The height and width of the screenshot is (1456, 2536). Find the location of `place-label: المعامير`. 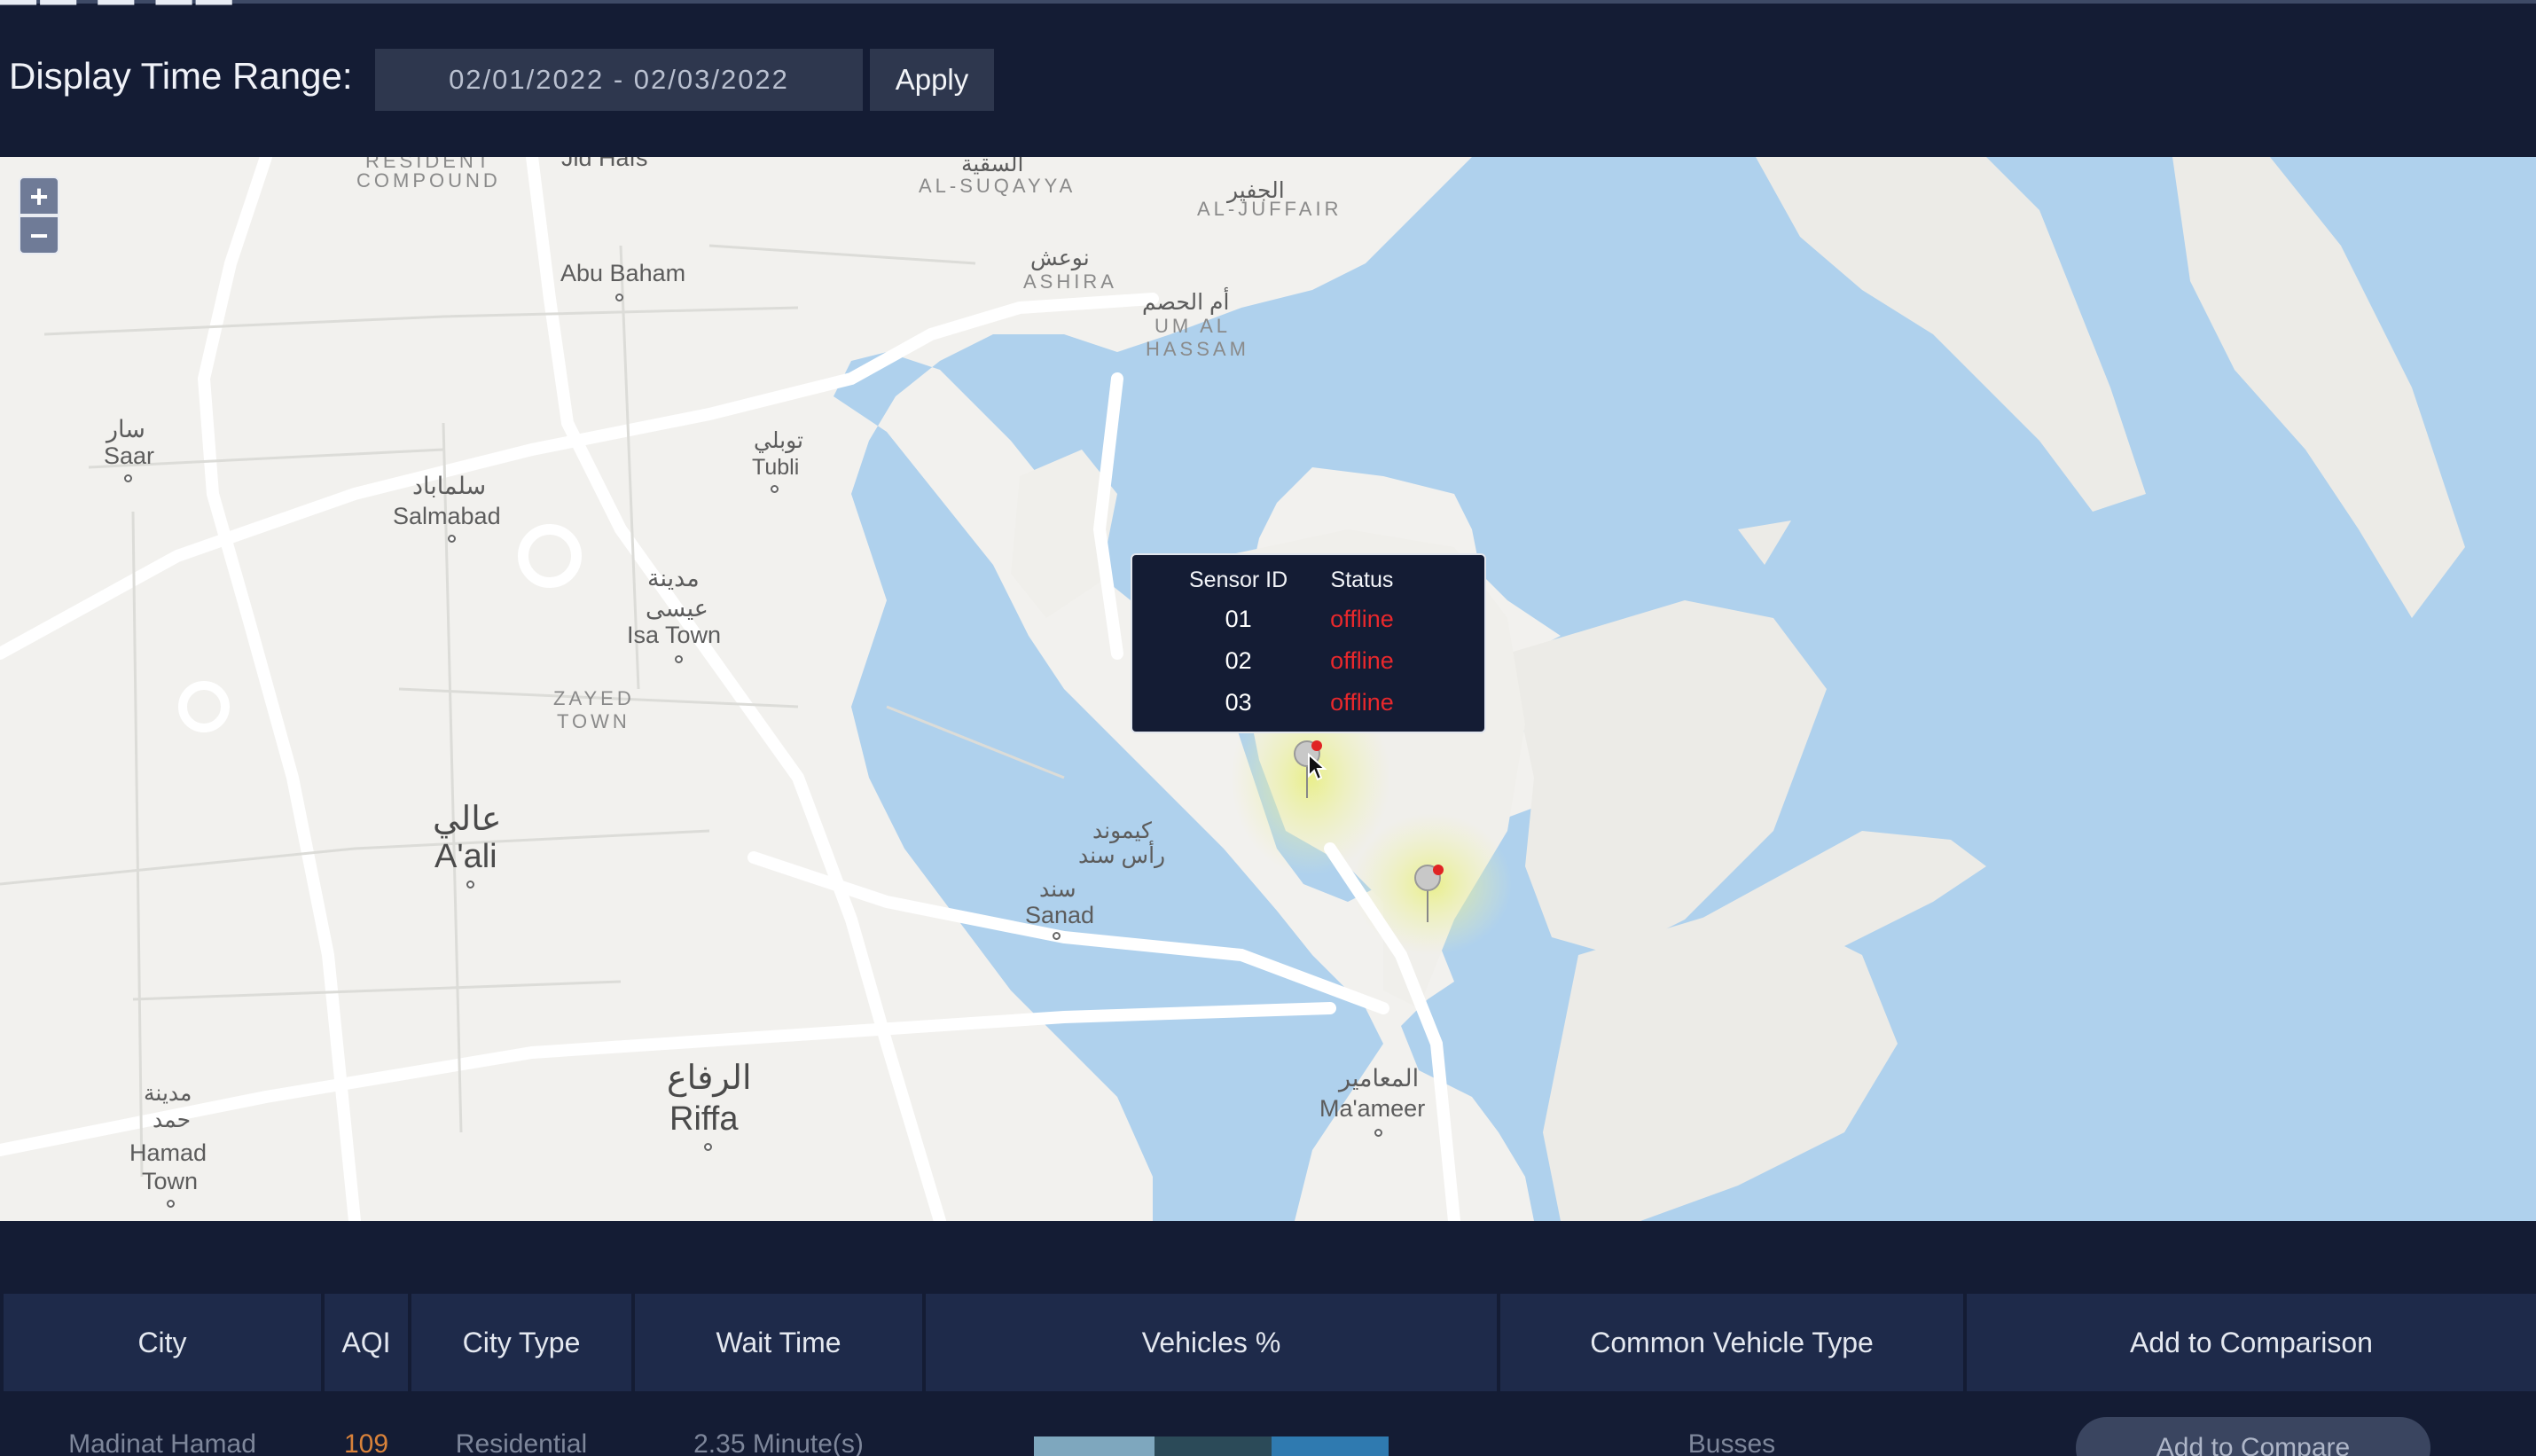

place-label: المعامير is located at coordinates (1379, 1078).